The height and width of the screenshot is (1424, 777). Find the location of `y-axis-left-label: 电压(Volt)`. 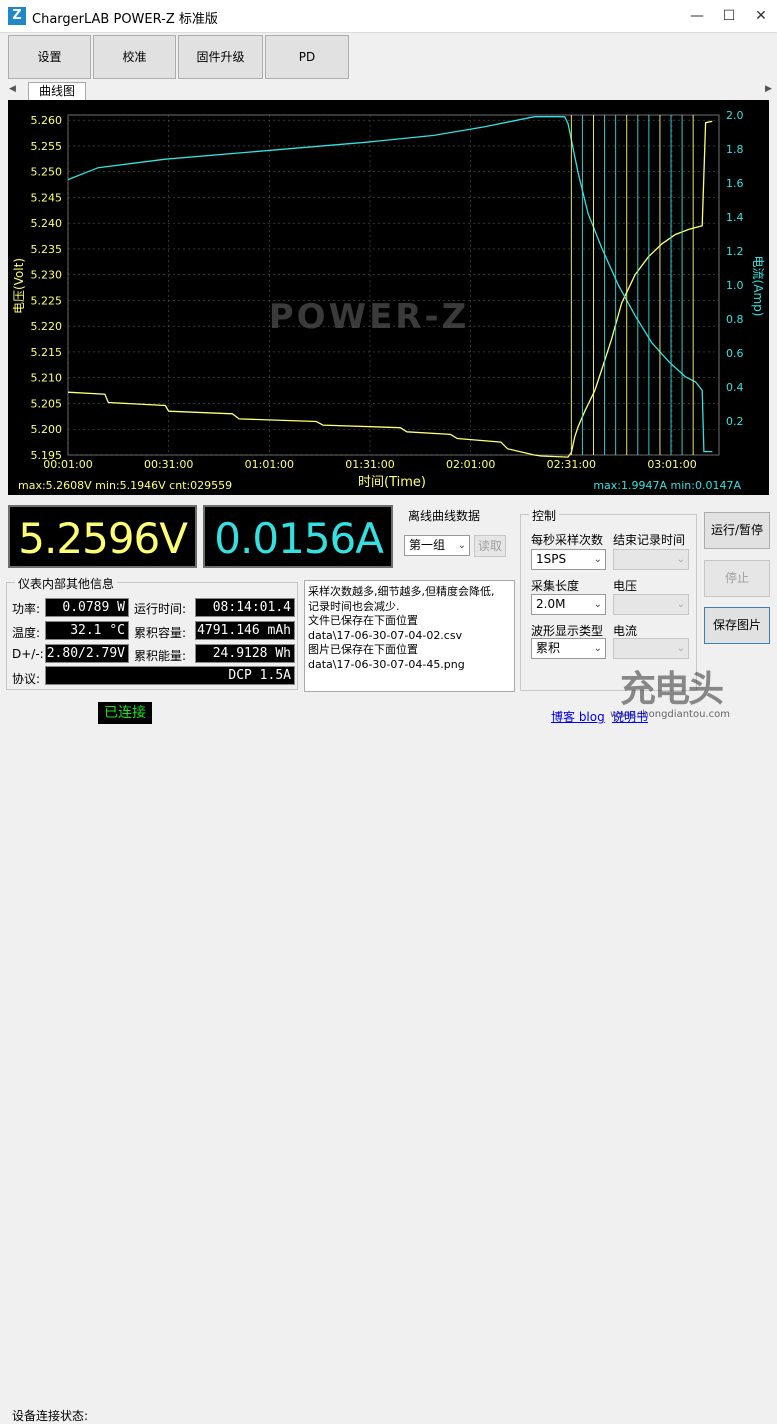

y-axis-left-label: 电压(Volt) is located at coordinates (19, 286).